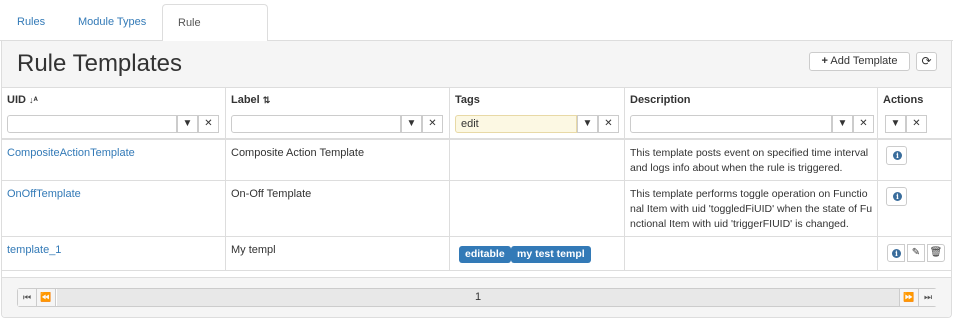  Describe the element at coordinates (114, 208) in the screenshot. I see `uid-cell: OnOffTemplate` at that location.